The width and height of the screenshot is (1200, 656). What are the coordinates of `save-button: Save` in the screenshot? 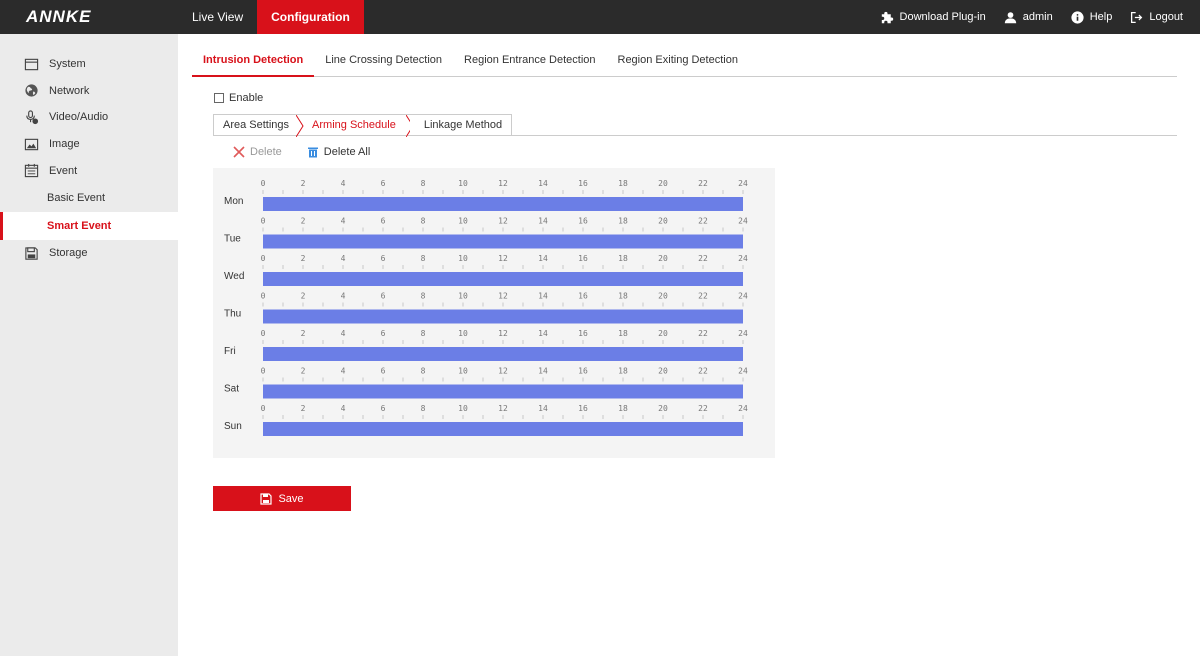 It's located at (282, 498).